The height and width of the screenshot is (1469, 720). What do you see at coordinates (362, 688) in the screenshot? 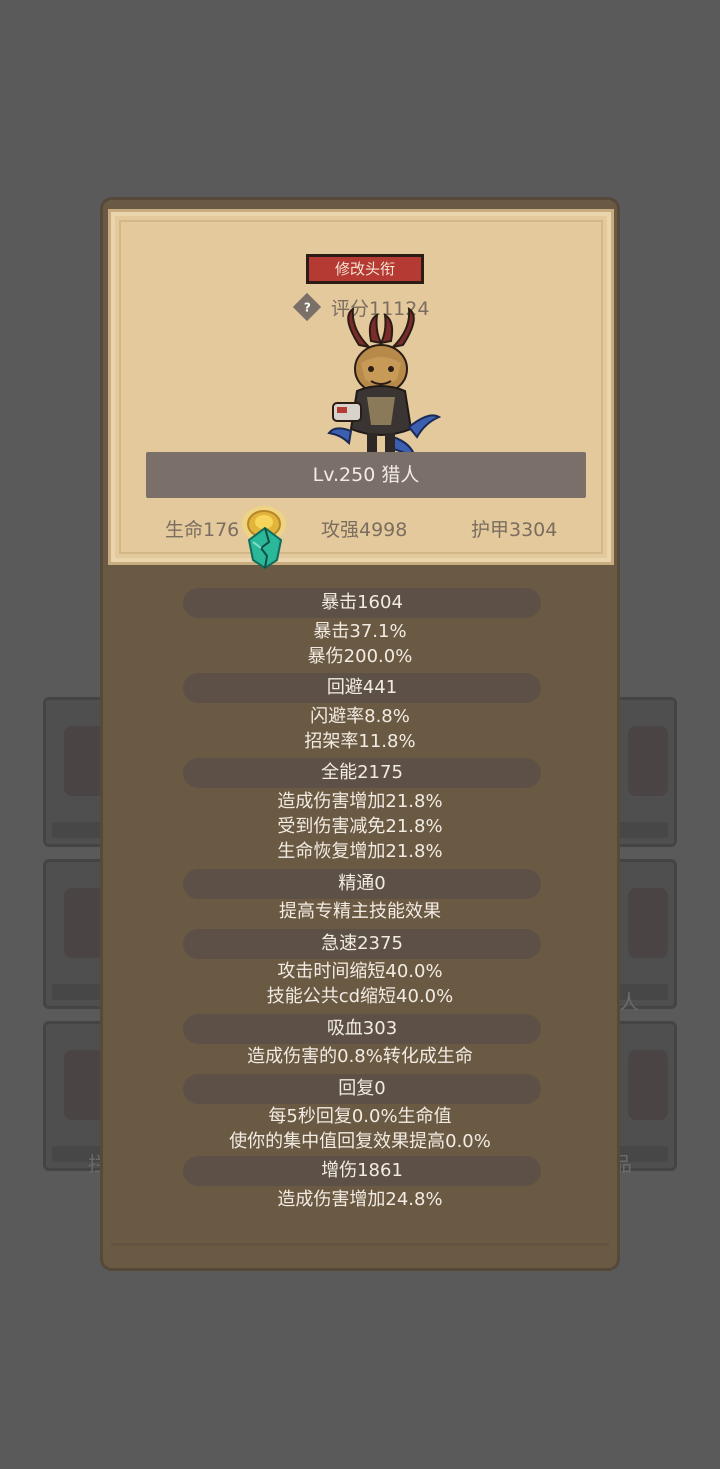
I see `stat-header-avoidance: 回避441` at bounding box center [362, 688].